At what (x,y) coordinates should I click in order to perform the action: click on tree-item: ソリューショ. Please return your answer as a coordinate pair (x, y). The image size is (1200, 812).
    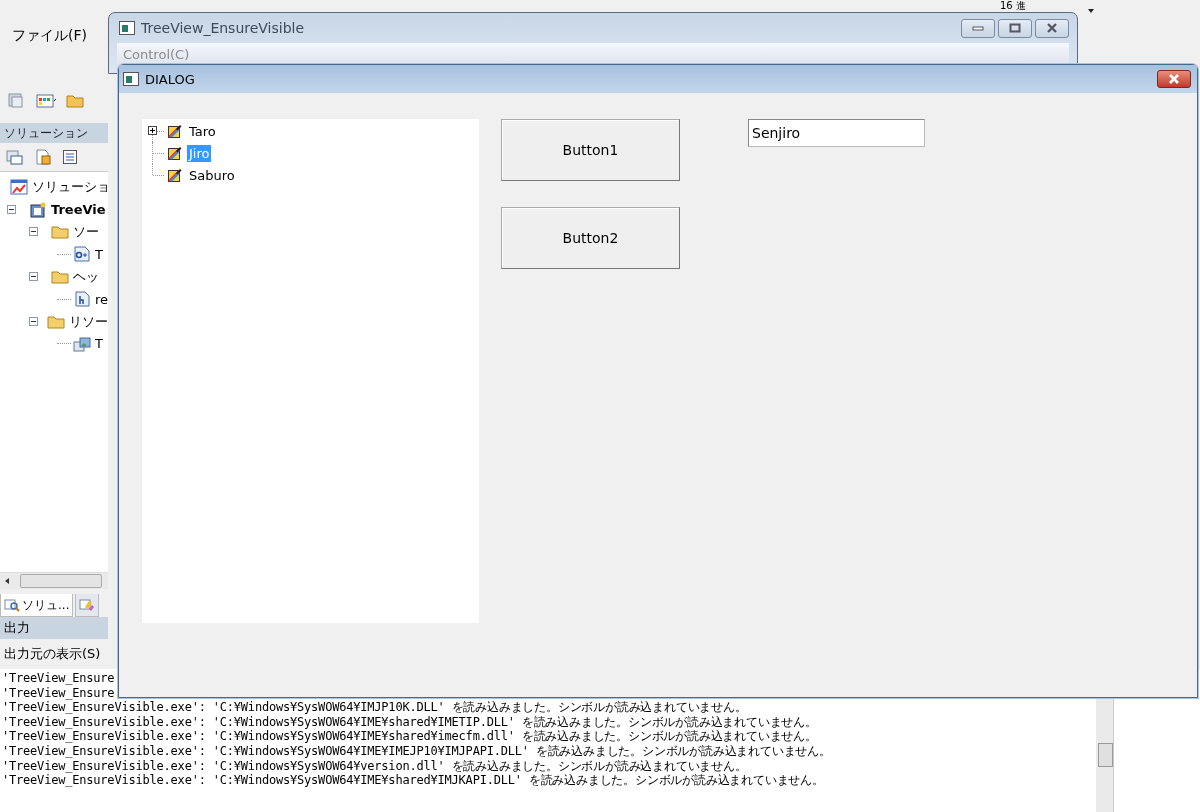
    Looking at the image, I should click on (70, 187).